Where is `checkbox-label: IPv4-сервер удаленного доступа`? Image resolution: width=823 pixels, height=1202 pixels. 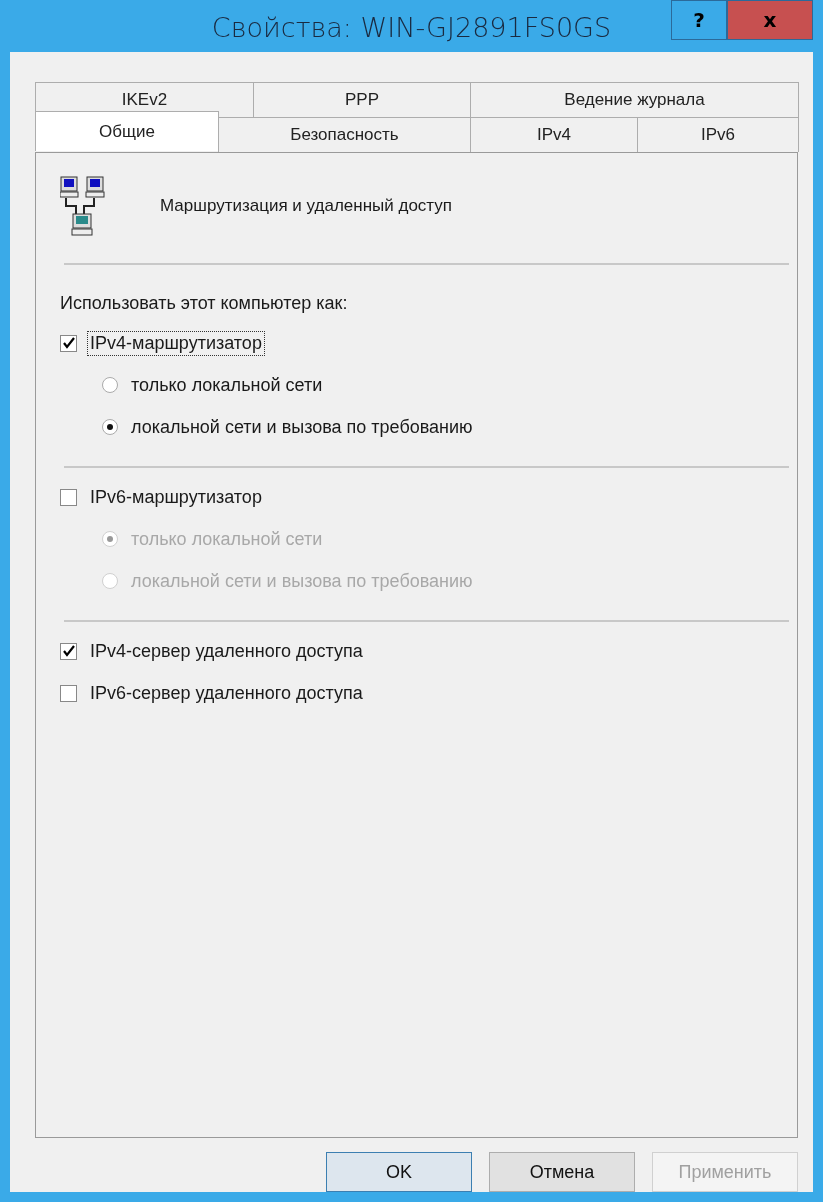 checkbox-label: IPv4-сервер удаленного доступа is located at coordinates (226, 651).